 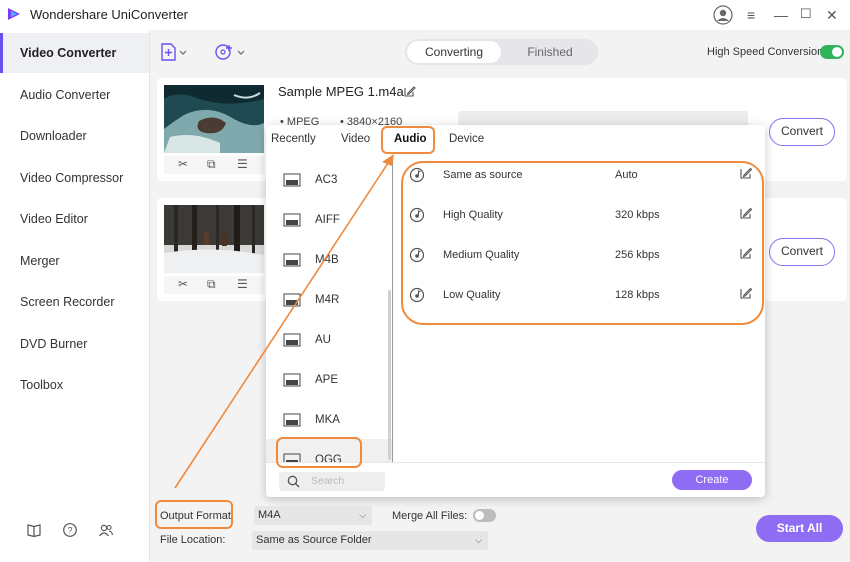 What do you see at coordinates (408, 140) in the screenshot?
I see `annotation-highlight-audio-tab` at bounding box center [408, 140].